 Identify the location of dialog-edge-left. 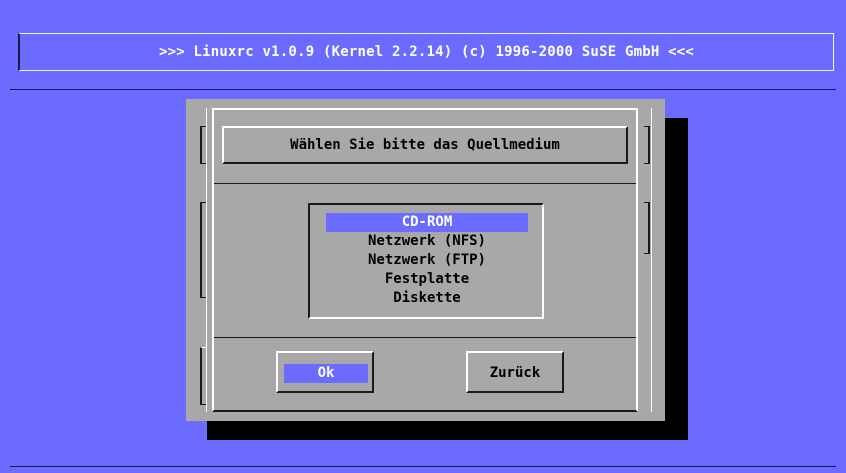
(206, 260).